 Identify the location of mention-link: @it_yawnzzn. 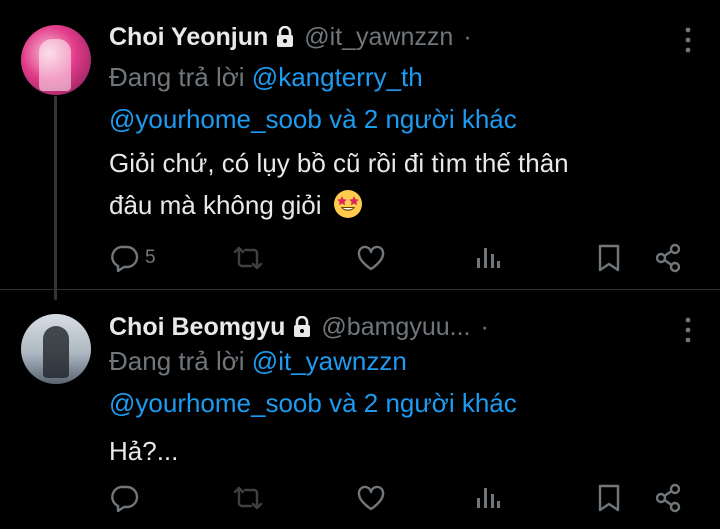
(329, 361).